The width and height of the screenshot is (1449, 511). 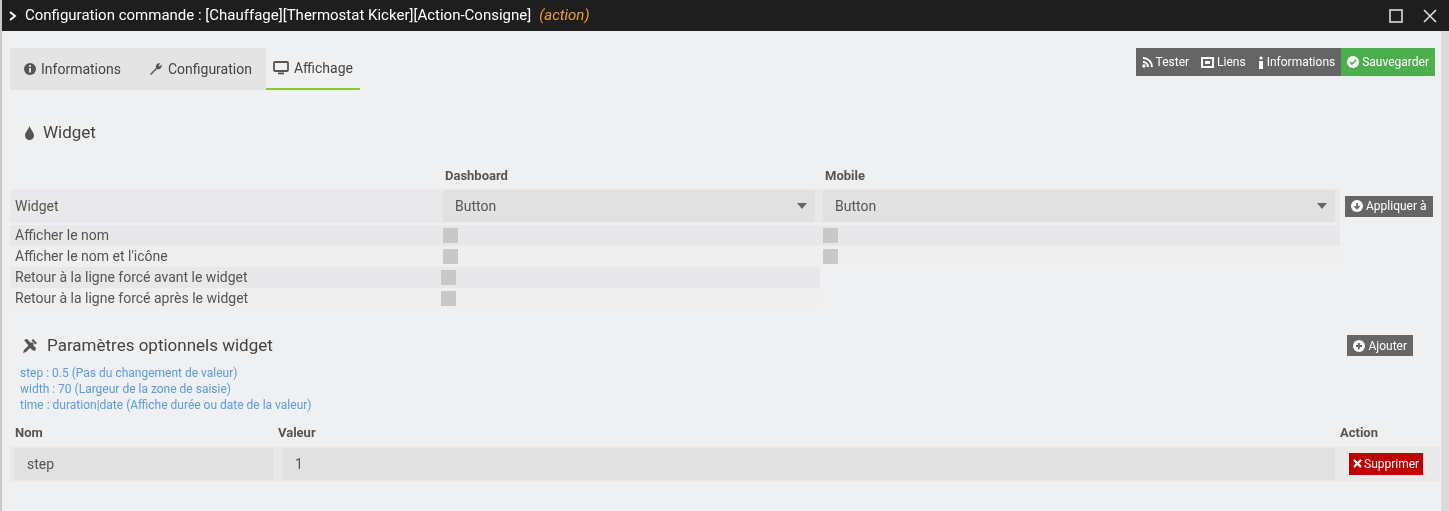 What do you see at coordinates (809, 463) in the screenshot?
I see `value-field: 1` at bounding box center [809, 463].